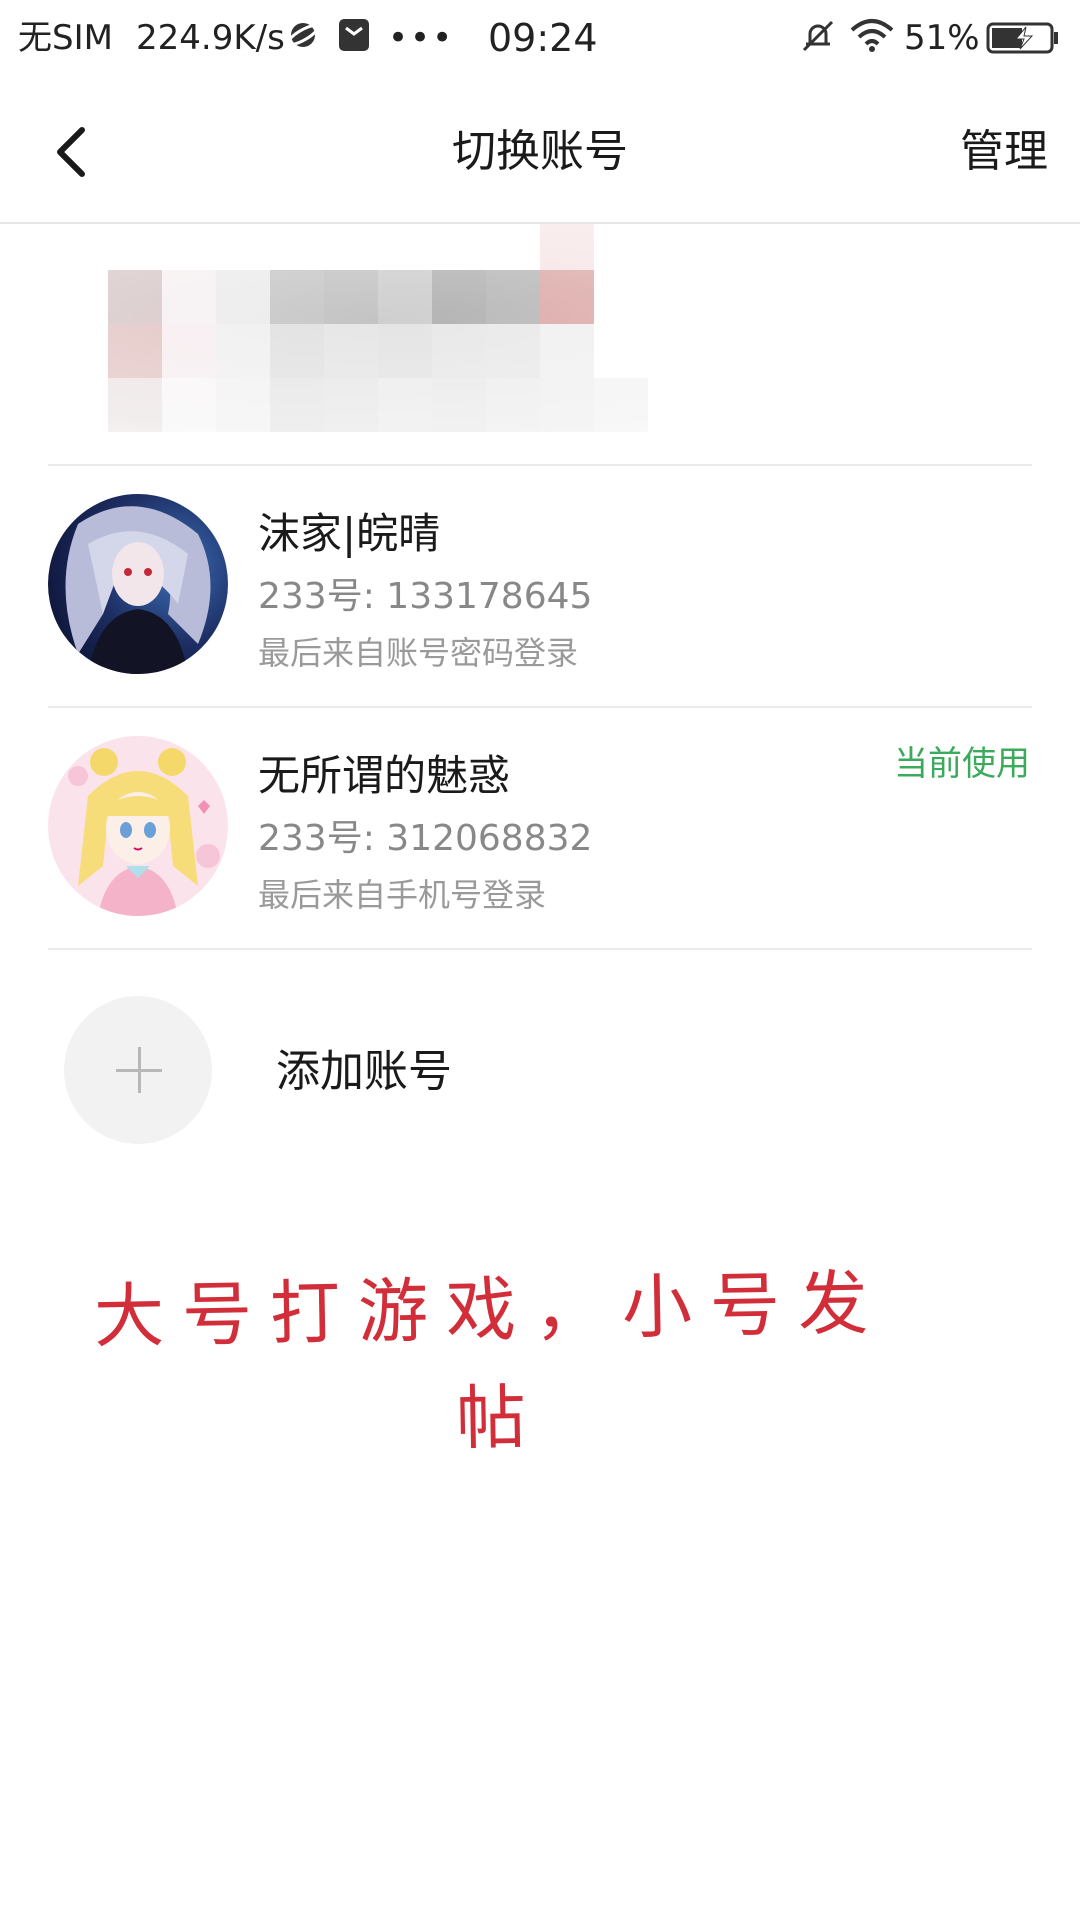 This screenshot has height=1920, width=1080. I want to click on add-account-button: 添加账号, so click(540, 1070).